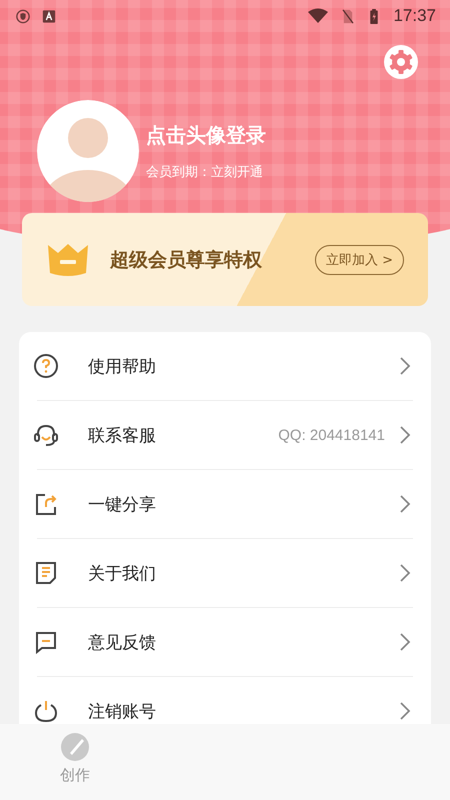  I want to click on nav-tab: 创作, so click(75, 762).